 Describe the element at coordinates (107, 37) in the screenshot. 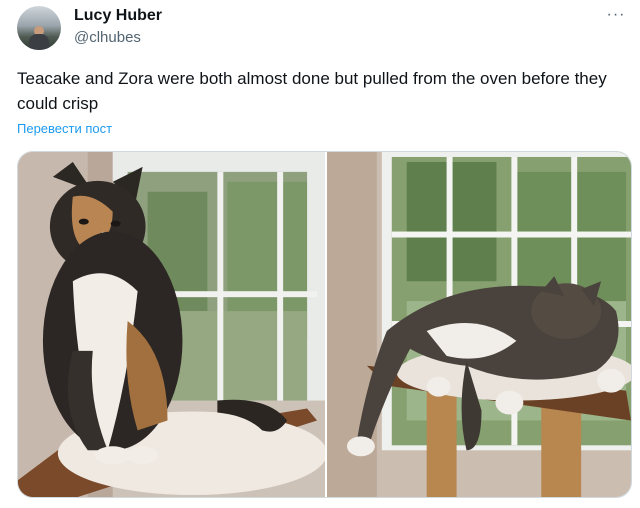

I see `author-handle: @clhubes` at that location.